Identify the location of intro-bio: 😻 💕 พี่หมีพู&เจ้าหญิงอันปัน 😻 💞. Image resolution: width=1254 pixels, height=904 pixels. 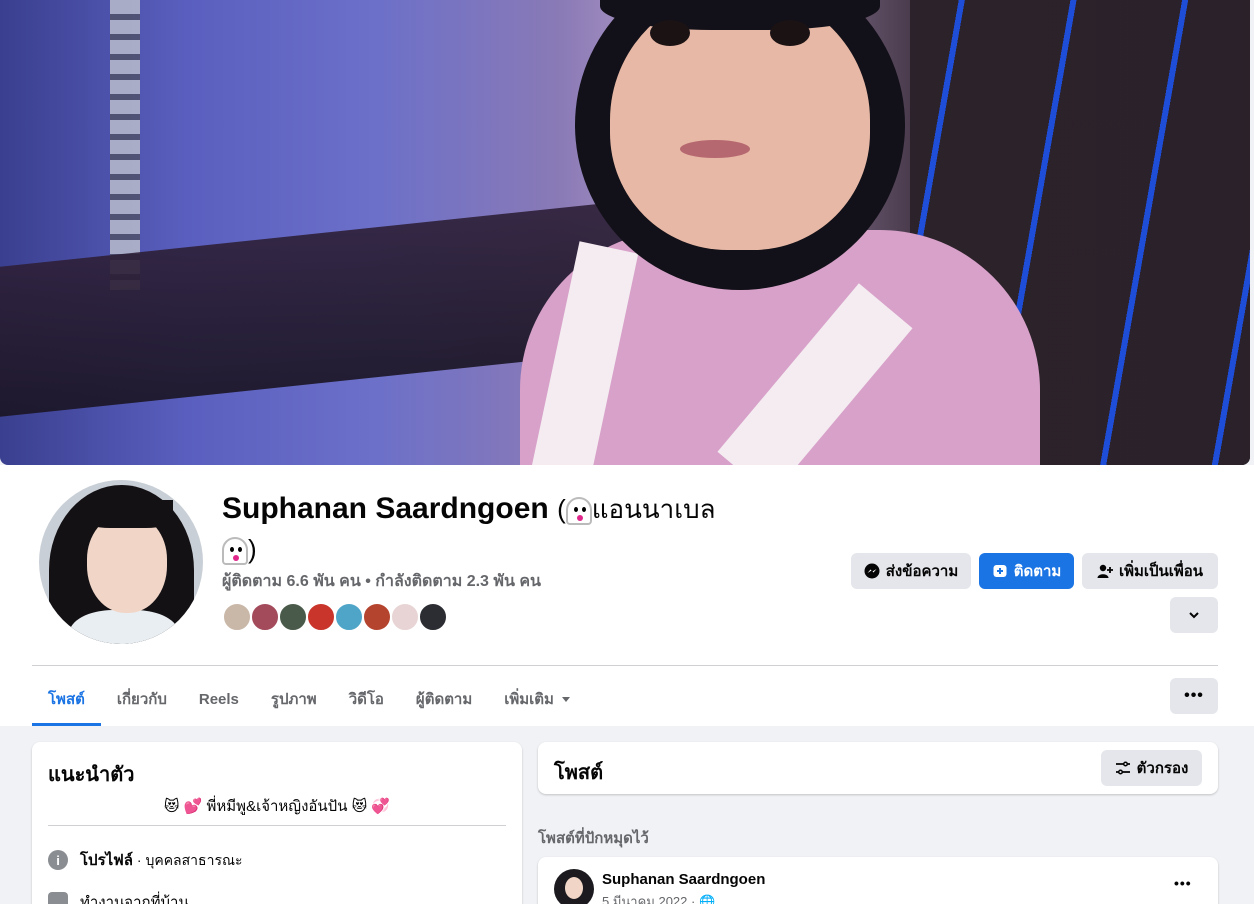
(277, 806).